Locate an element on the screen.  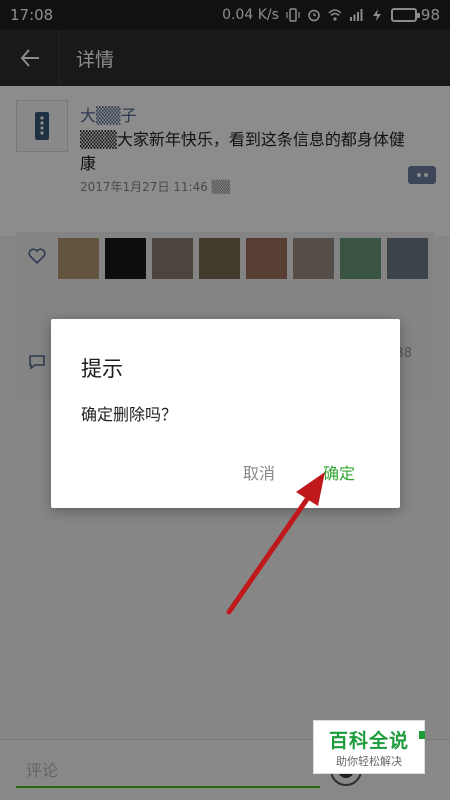
dialog-title: 提示 is located at coordinates (102, 369).